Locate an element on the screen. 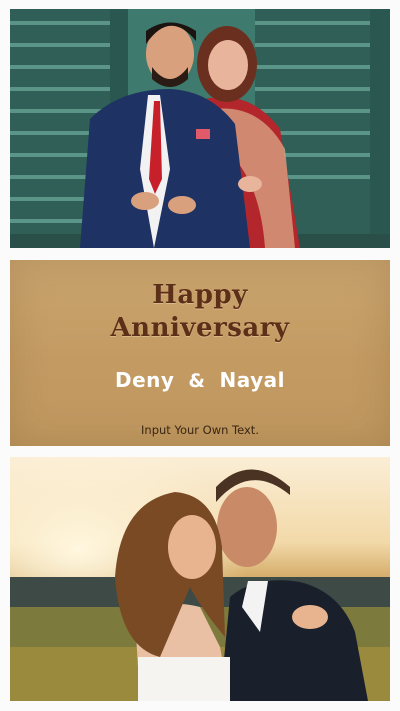 The height and width of the screenshot is (711, 400). title-happy: Happy is located at coordinates (200, 295).